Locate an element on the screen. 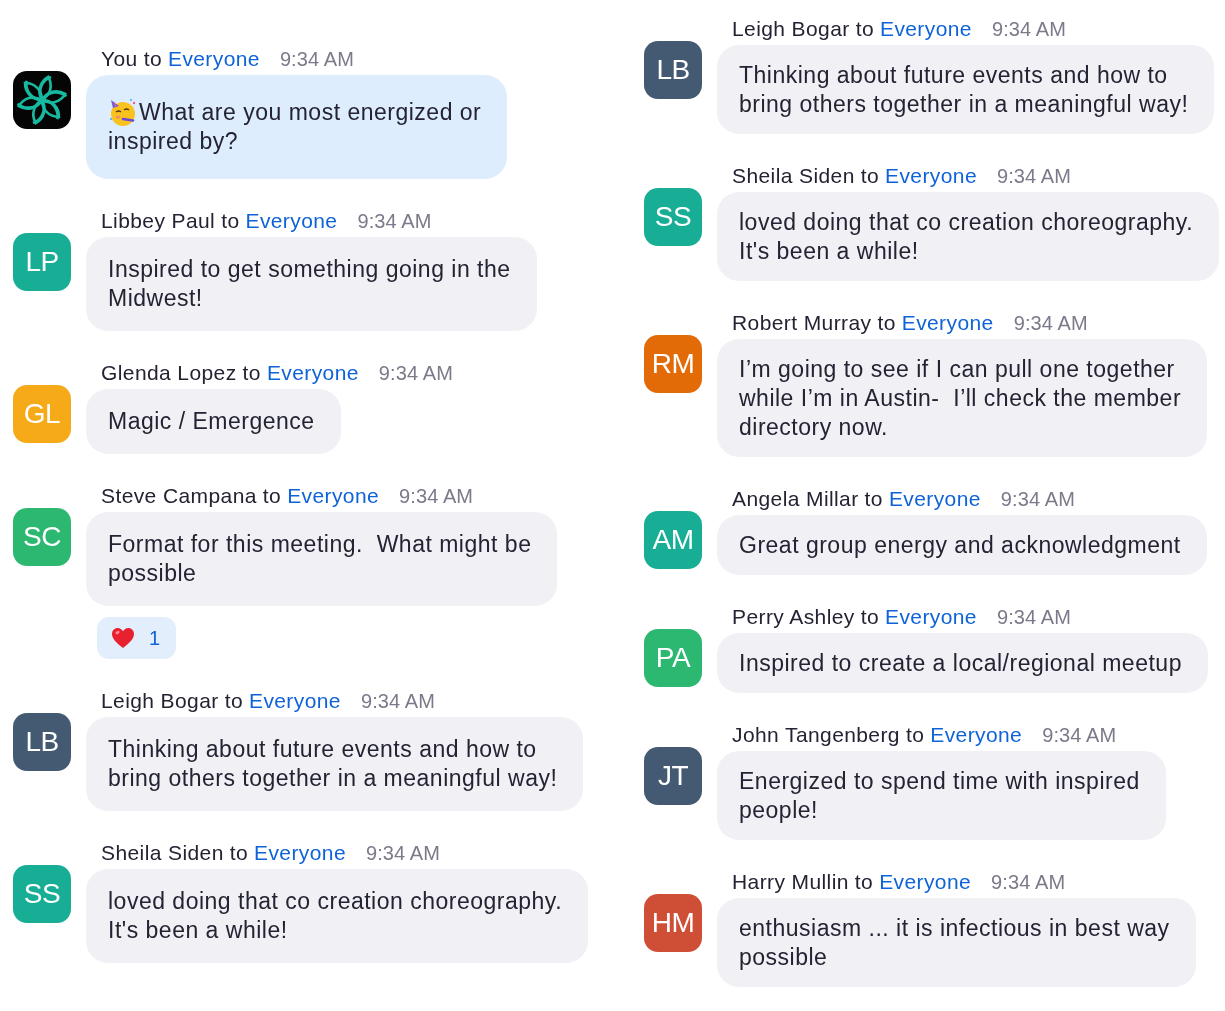  message-text: Energized to spend time with inspired people! is located at coordinates (939, 796).